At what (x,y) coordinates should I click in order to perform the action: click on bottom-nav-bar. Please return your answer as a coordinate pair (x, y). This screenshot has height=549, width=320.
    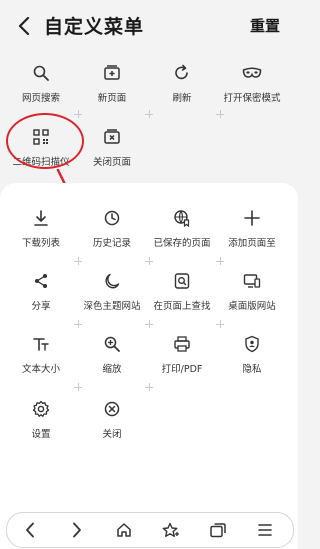
    Looking at the image, I should click on (150, 530).